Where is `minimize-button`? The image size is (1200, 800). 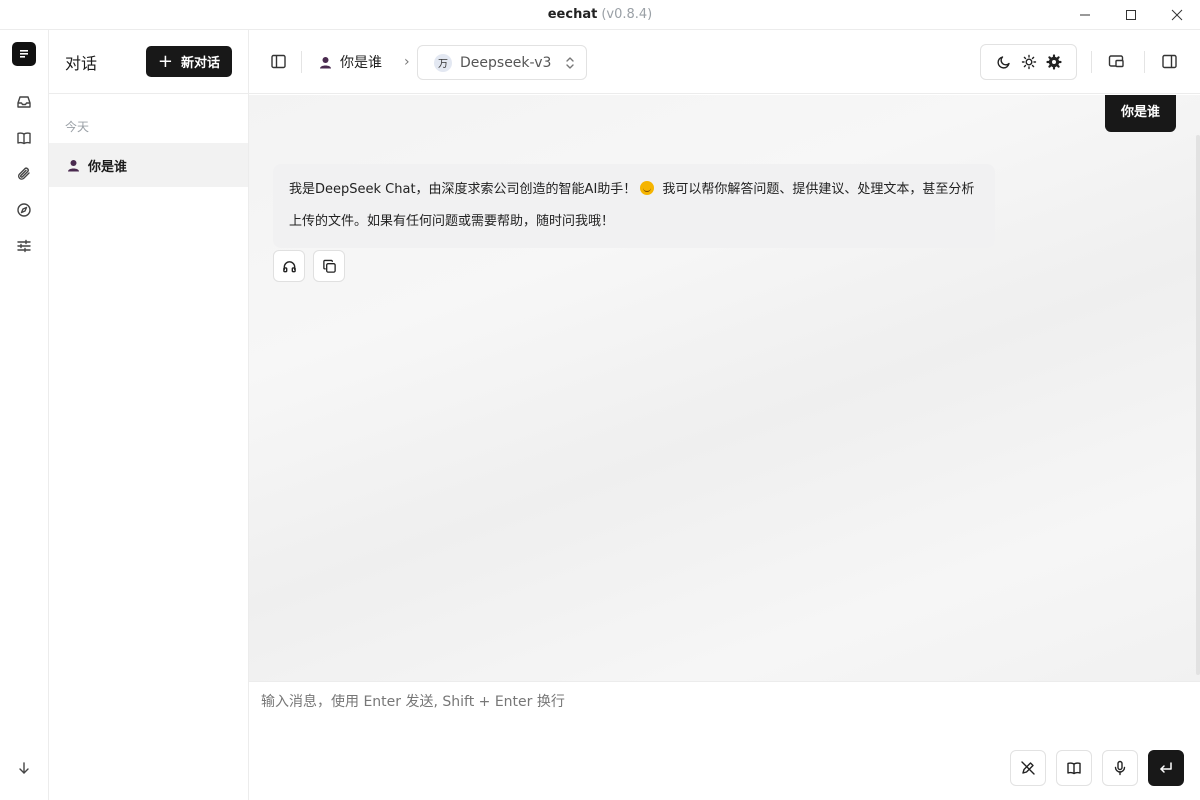
minimize-button is located at coordinates (1085, 15).